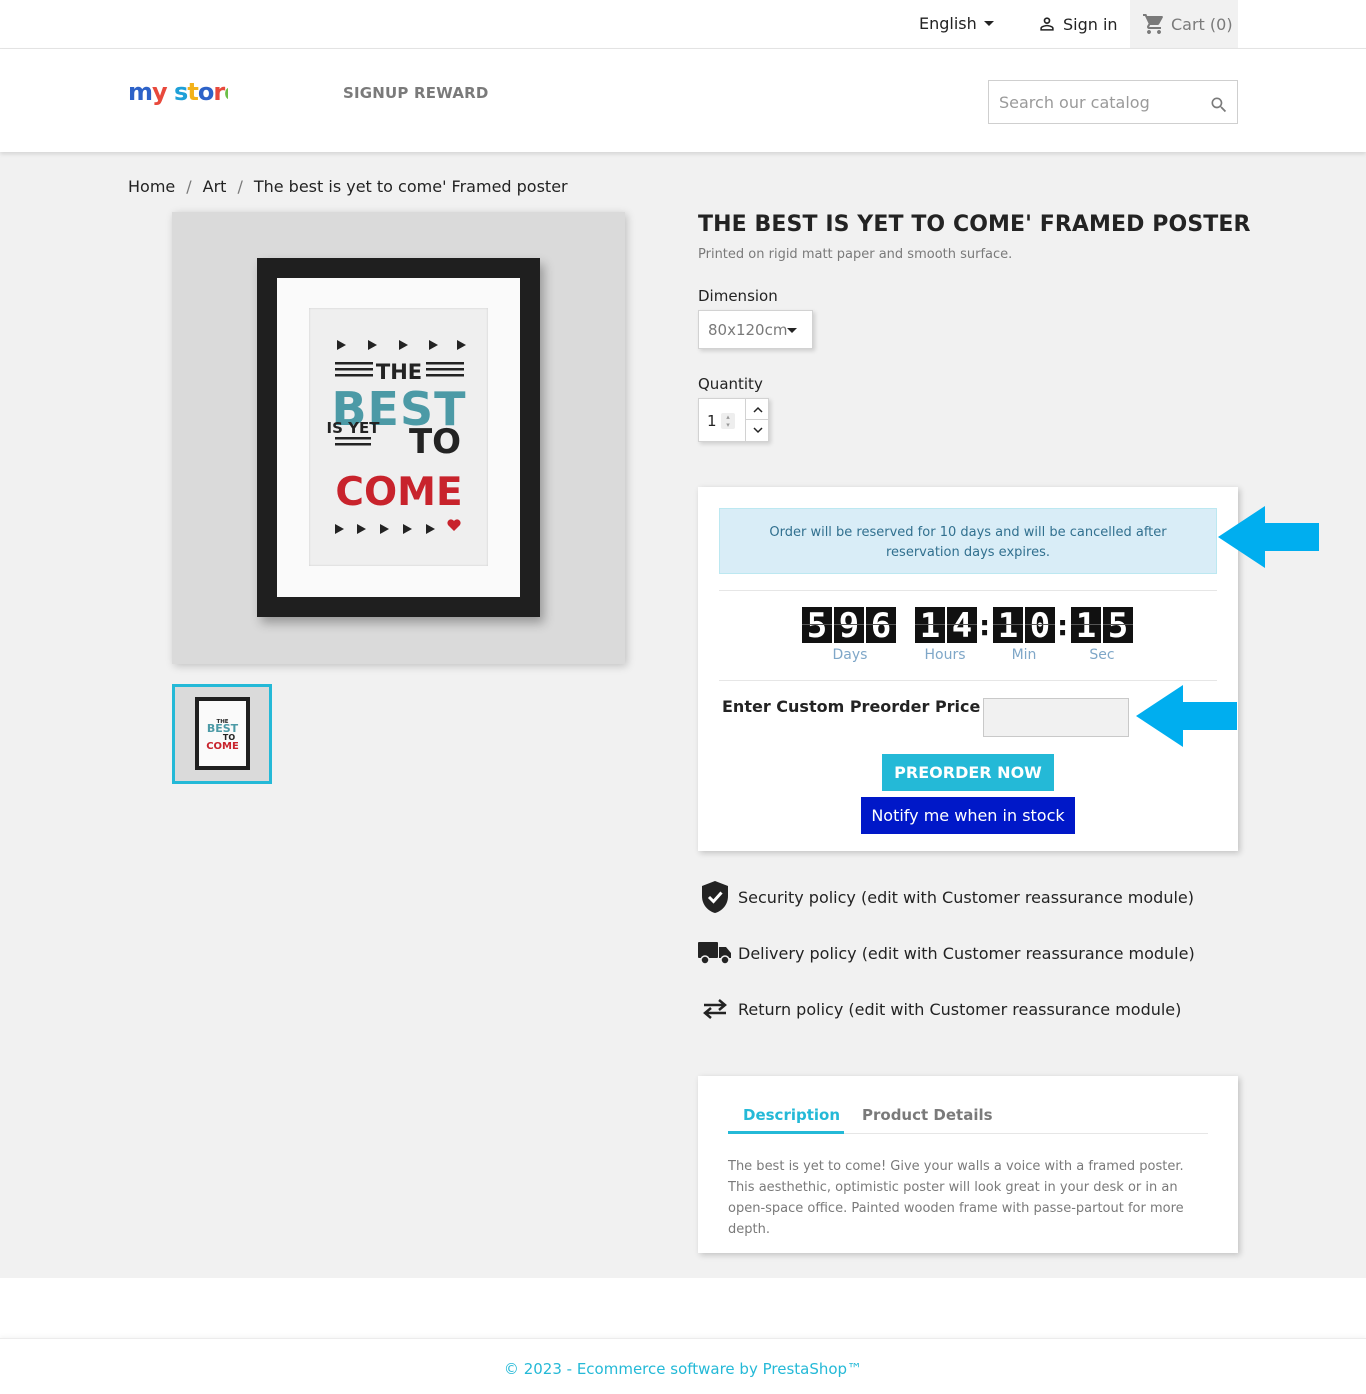 This screenshot has width=1366, height=1394. Describe the element at coordinates (968, 815) in the screenshot. I see `notify-in-stock-button: Notify me when in stock` at that location.